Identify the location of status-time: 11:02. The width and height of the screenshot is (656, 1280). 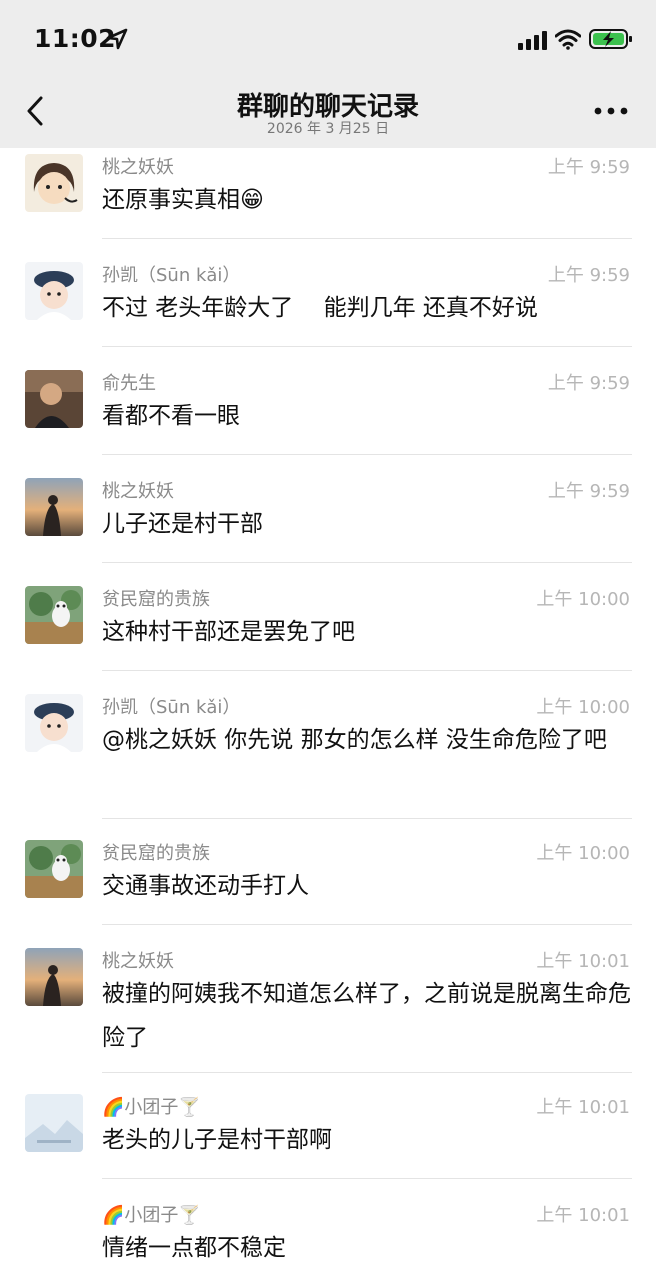
(75, 38).